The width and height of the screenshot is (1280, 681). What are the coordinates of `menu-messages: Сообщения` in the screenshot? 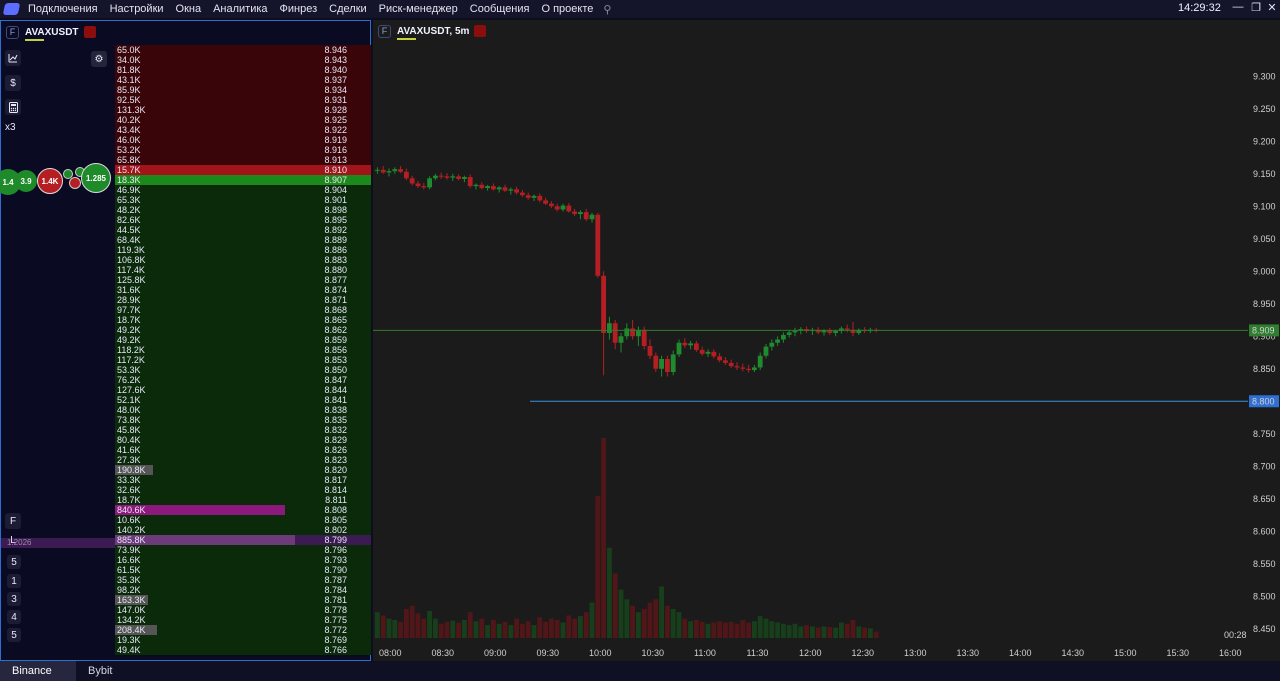 It's located at (500, 9).